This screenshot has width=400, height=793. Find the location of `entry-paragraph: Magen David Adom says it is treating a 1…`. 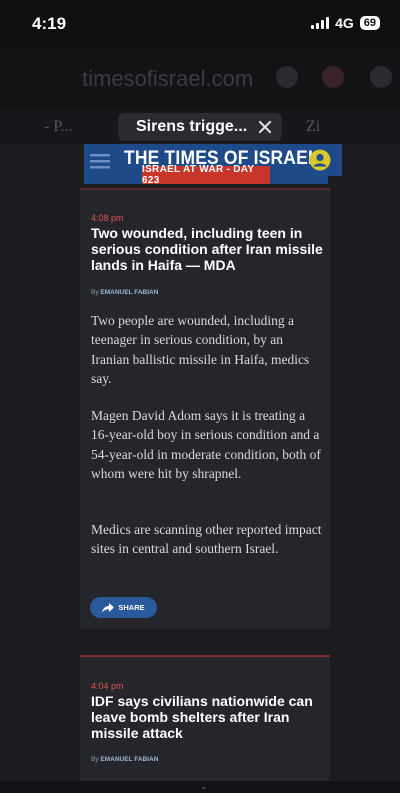

entry-paragraph: Magen David Adom says it is treating a 1… is located at coordinates (206, 445).